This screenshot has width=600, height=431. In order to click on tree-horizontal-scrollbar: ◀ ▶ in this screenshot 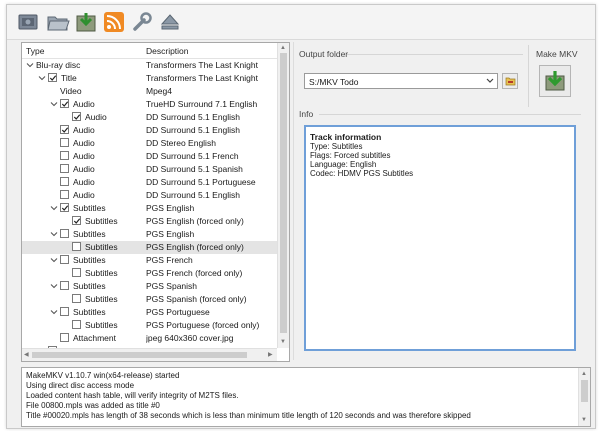, I will do `click(149, 354)`.